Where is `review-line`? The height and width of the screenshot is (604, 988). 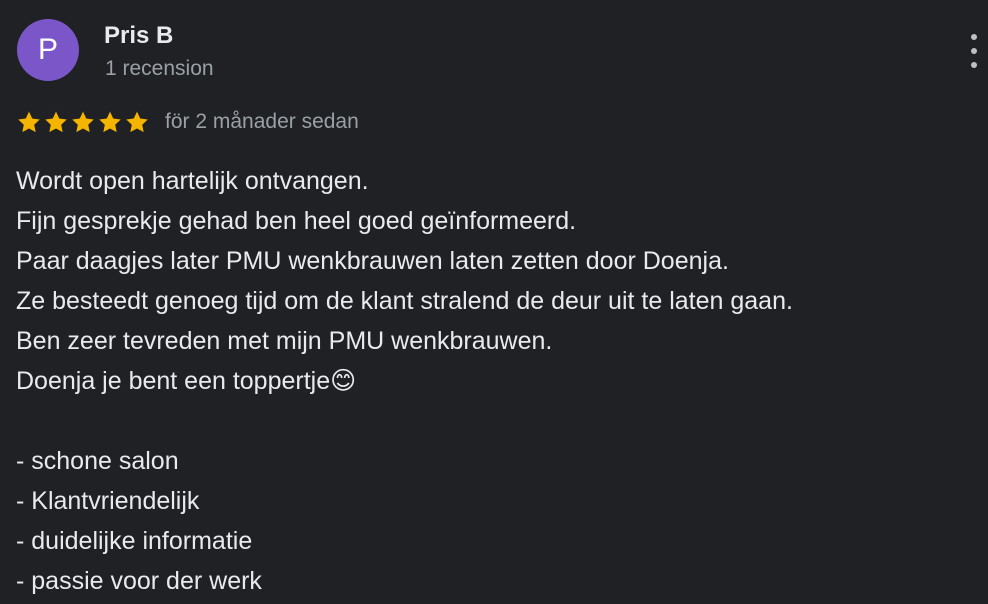
review-line is located at coordinates (496, 421).